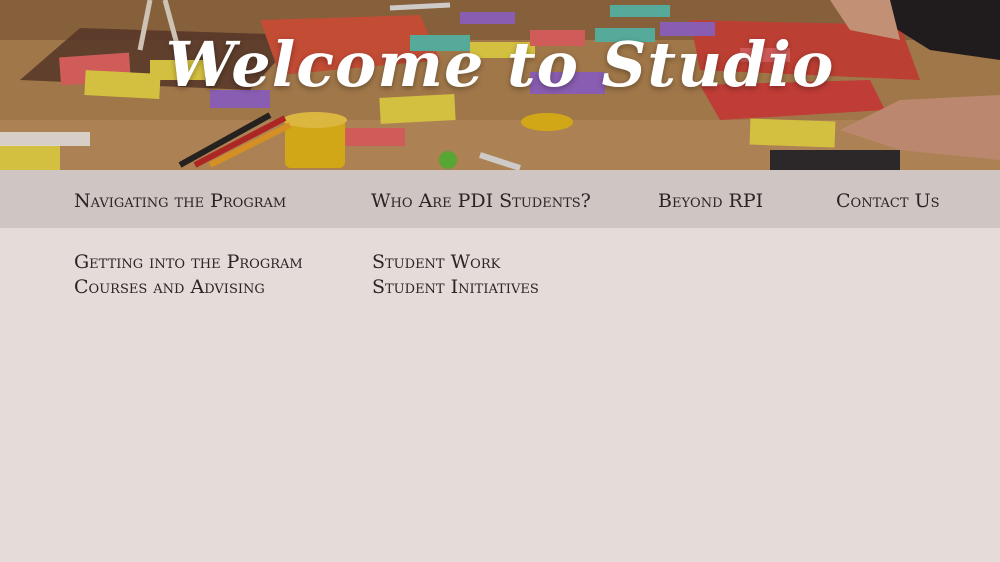  I want to click on nav-item-beyond-rpi: Beyond RPI, so click(710, 199).